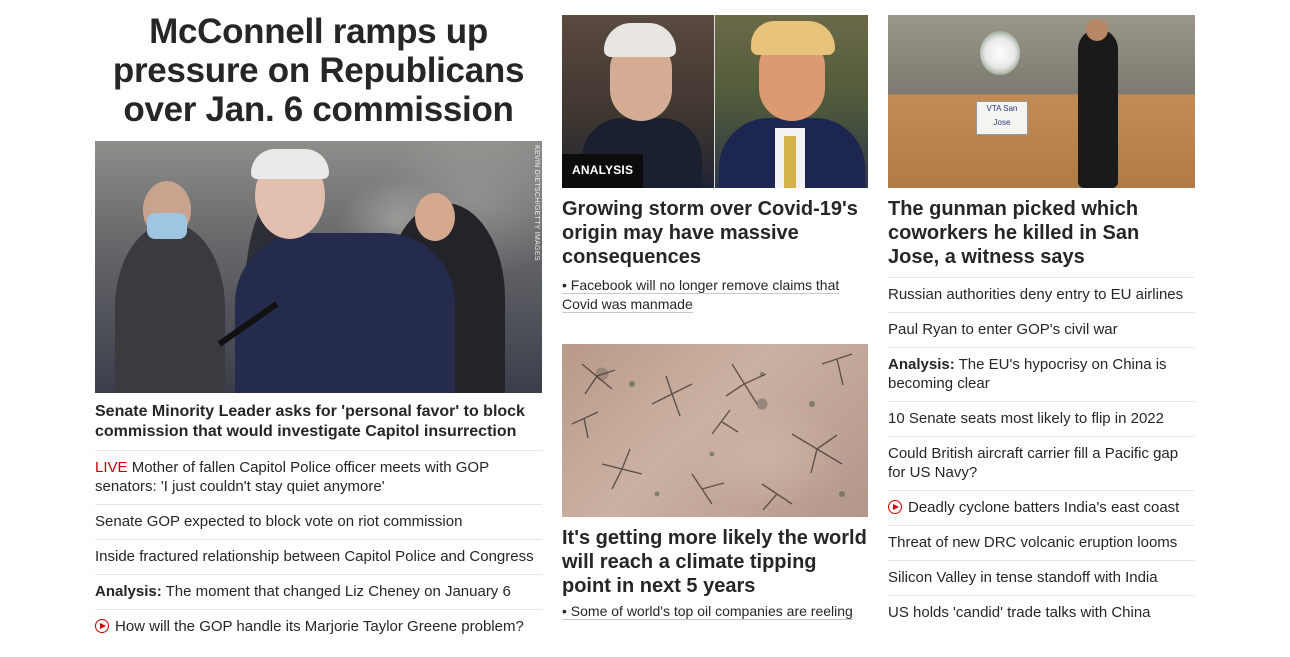 This screenshot has width=1290, height=657. What do you see at coordinates (1000, 53) in the screenshot?
I see `flower-bouquet` at bounding box center [1000, 53].